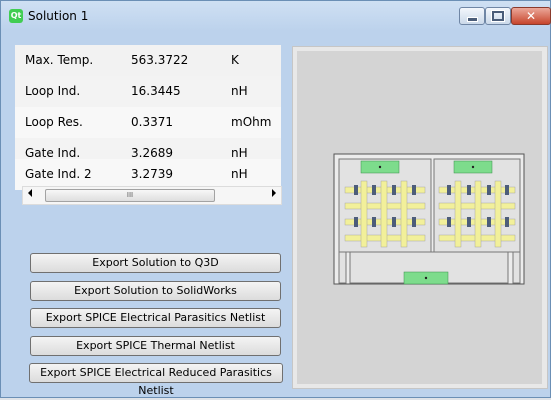 Image resolution: width=551 pixels, height=400 pixels. What do you see at coordinates (155, 263) in the screenshot?
I see `export-q3d-button: Export Solution to Q3D` at bounding box center [155, 263].